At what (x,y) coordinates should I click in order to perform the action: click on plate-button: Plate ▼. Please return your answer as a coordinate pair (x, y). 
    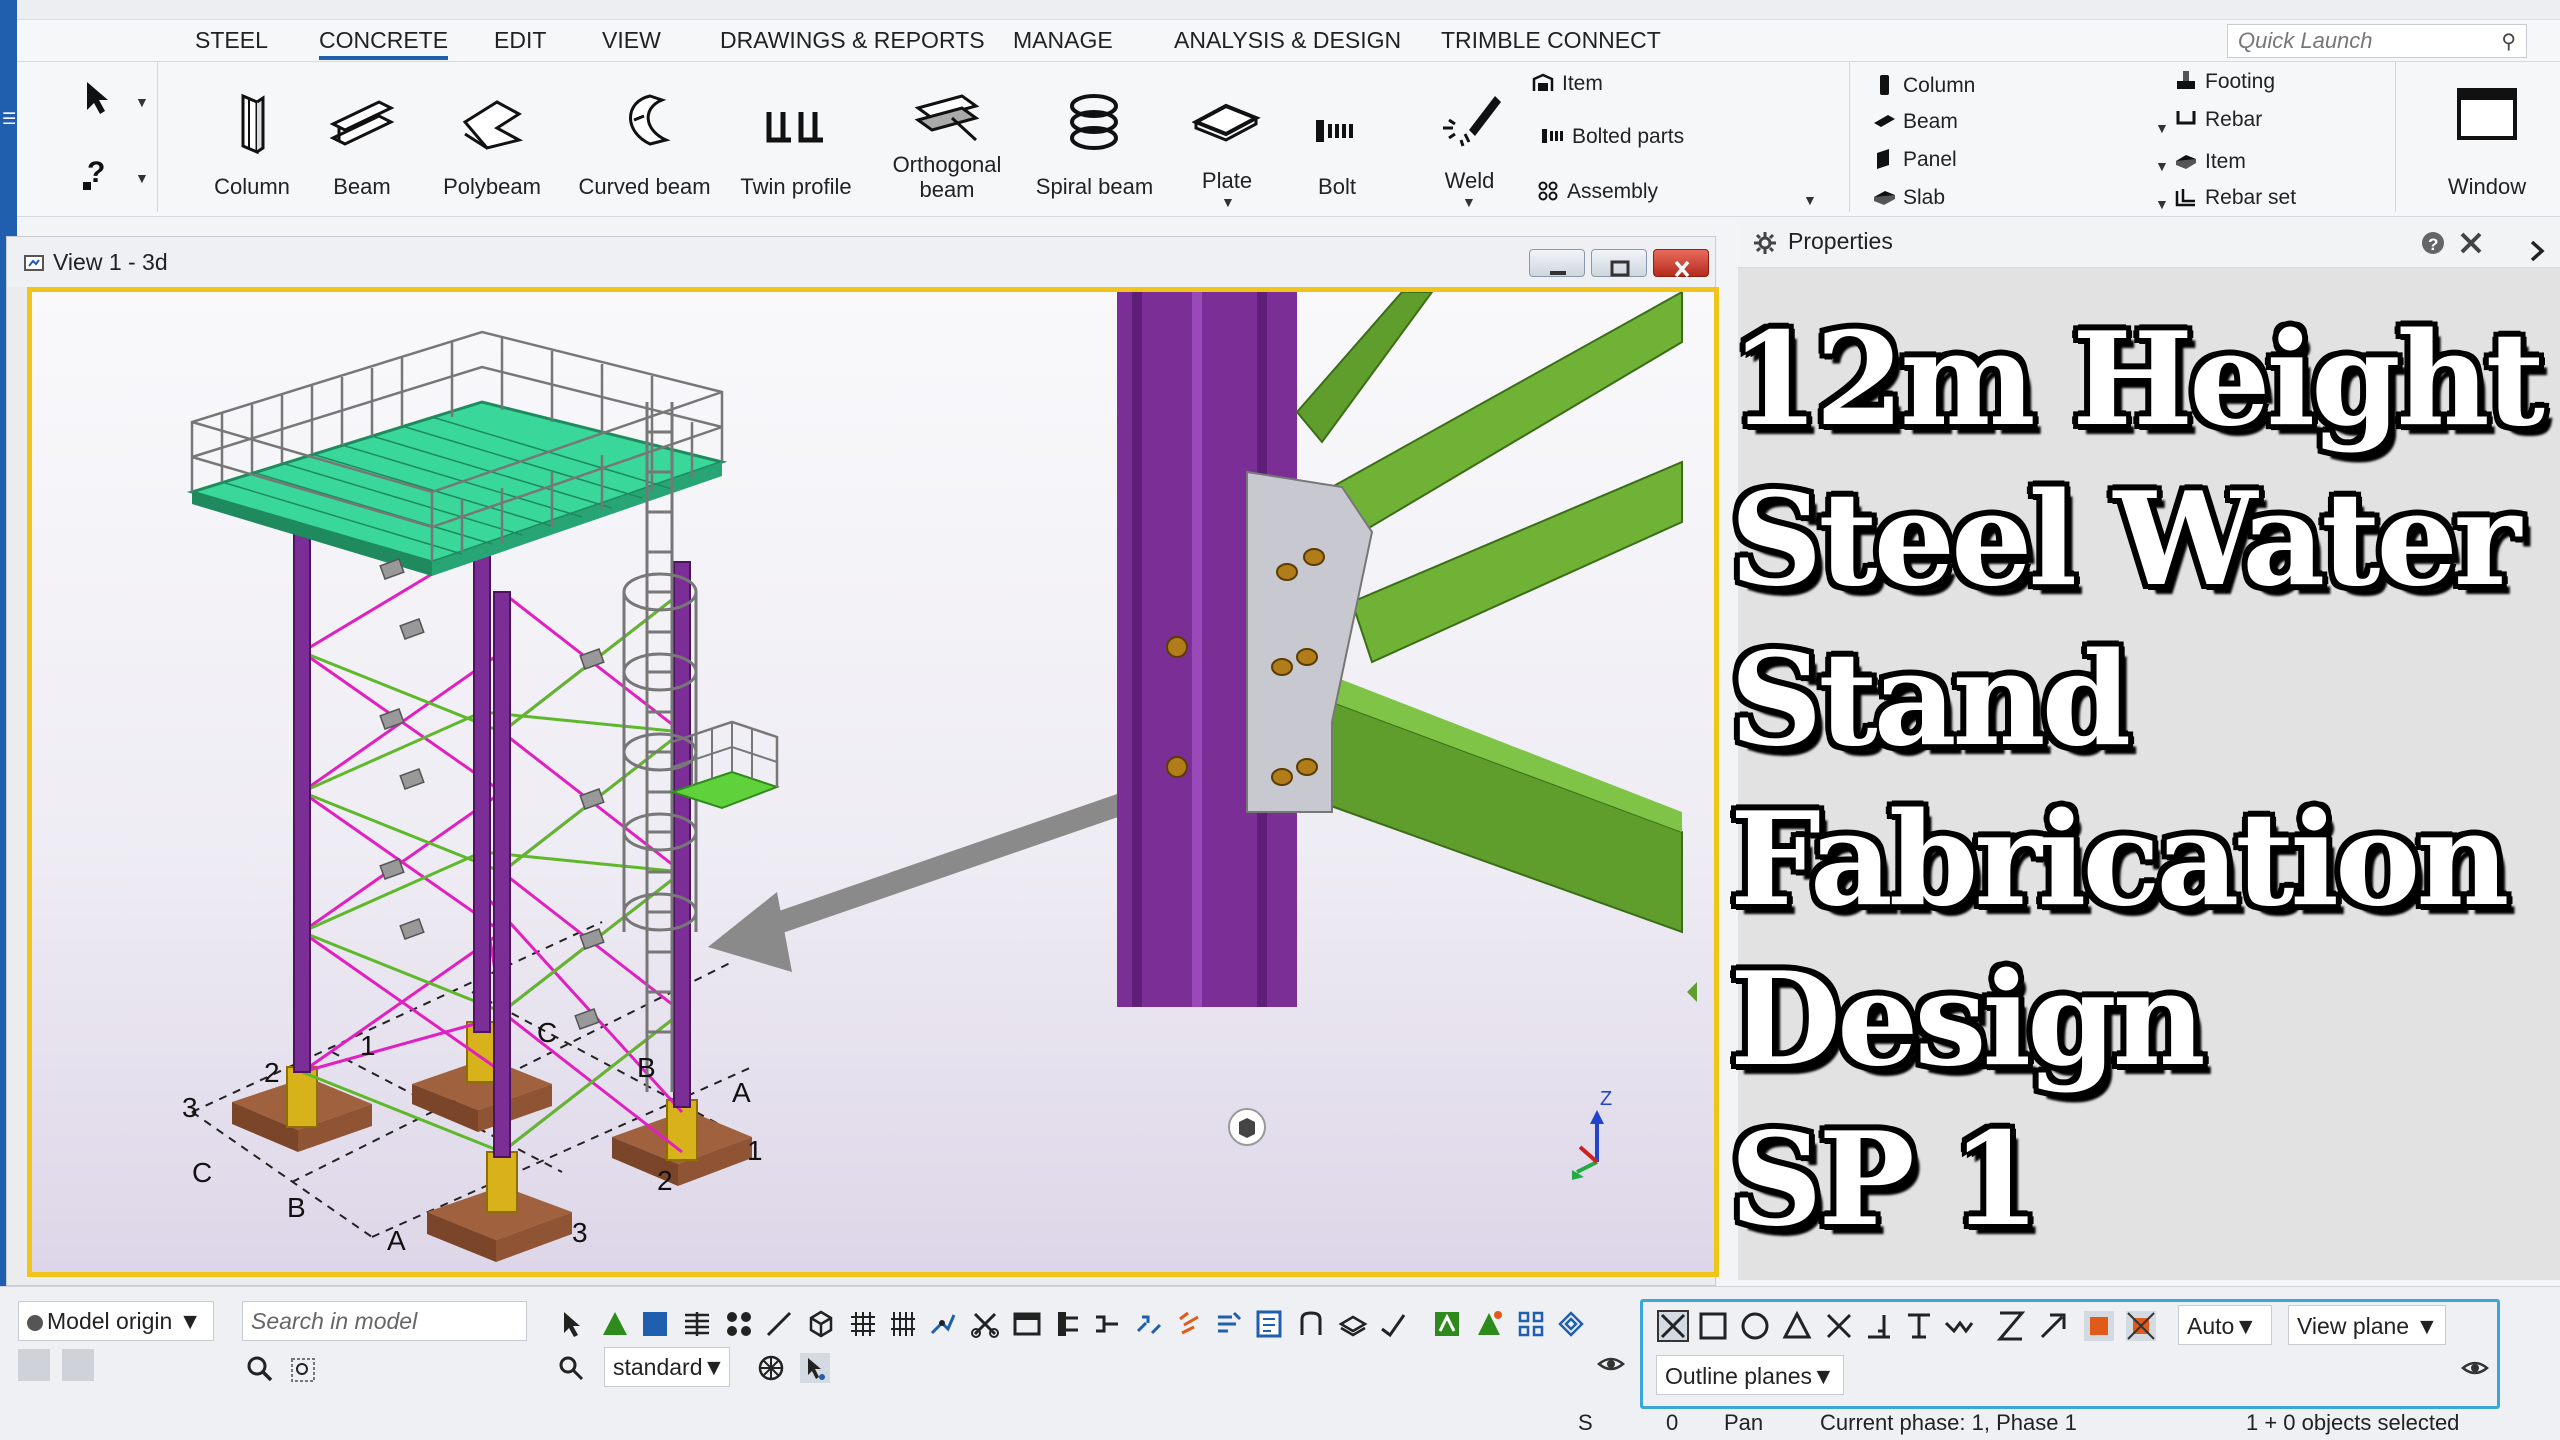
    Looking at the image, I should click on (1227, 137).